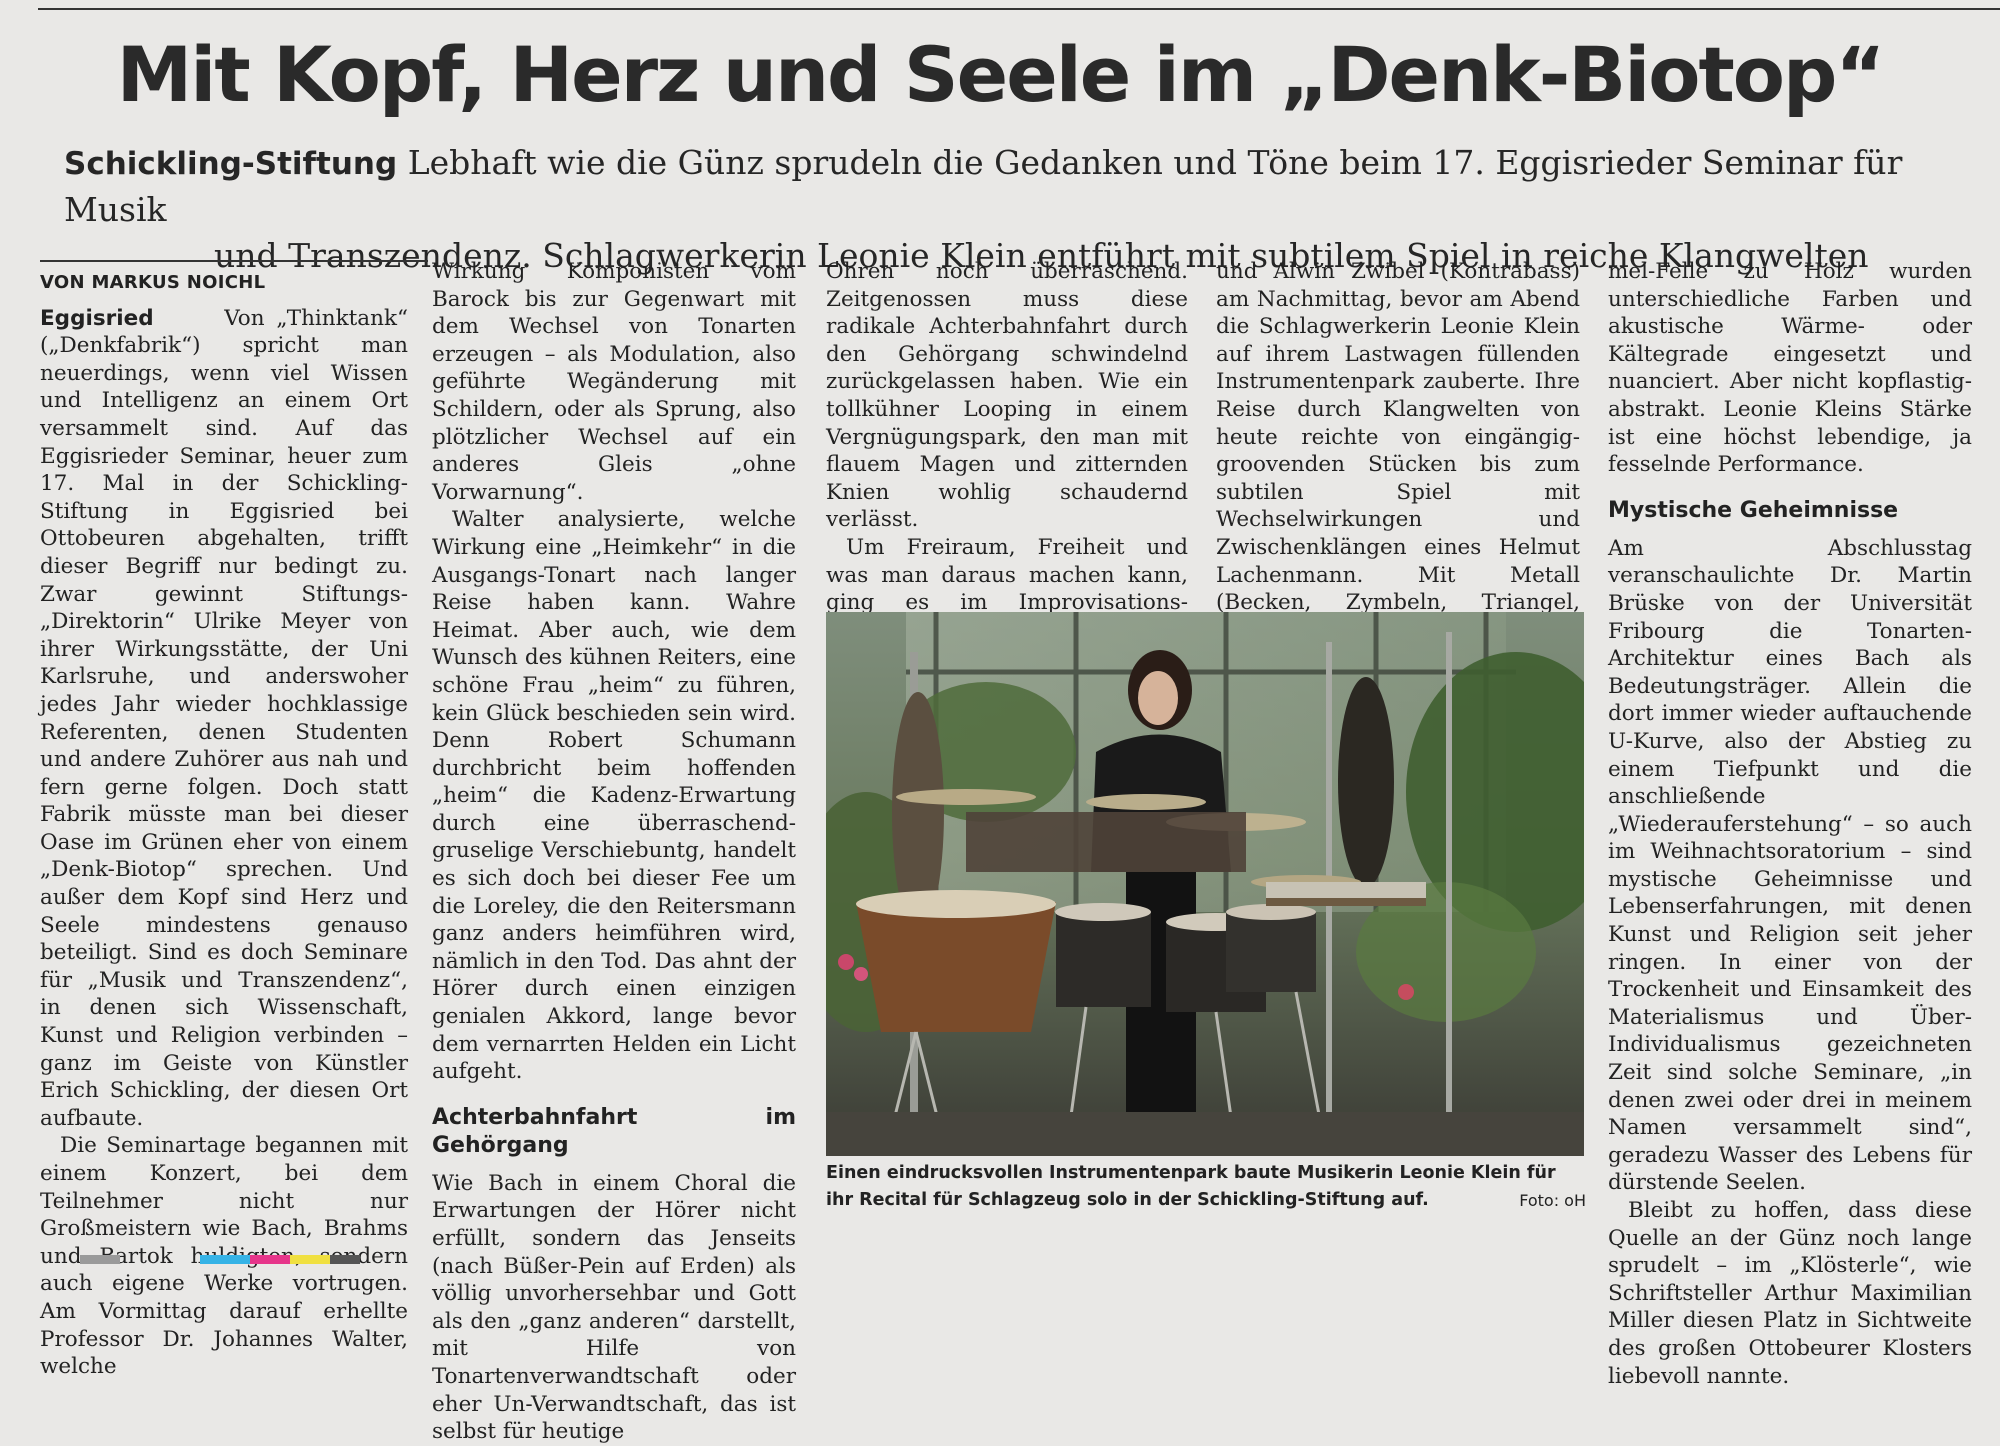 Image resolution: width=2000 pixels, height=1446 pixels. Describe the element at coordinates (234, 278) in the screenshot. I see `byline: VON MARKUS NOICHL` at that location.